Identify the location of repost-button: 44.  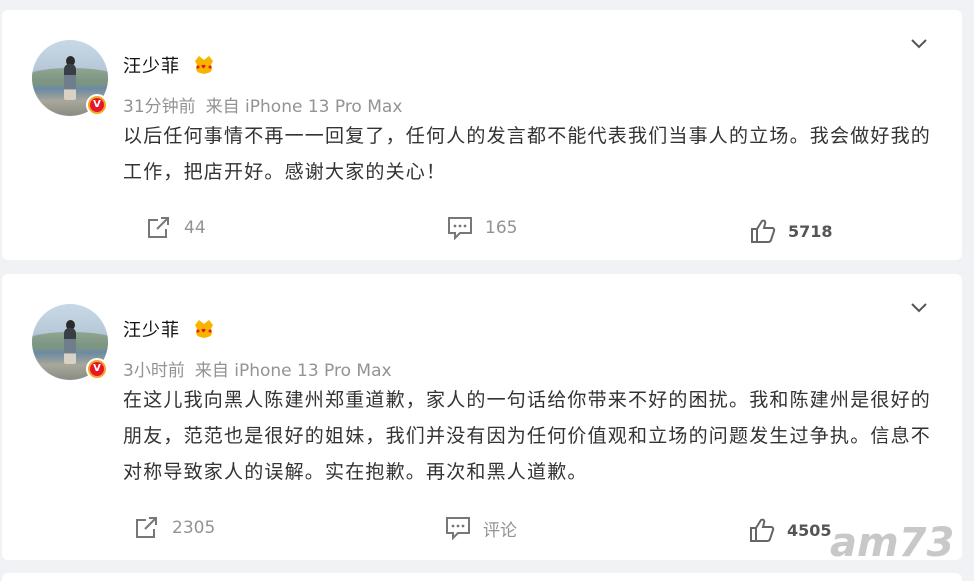
(176, 228).